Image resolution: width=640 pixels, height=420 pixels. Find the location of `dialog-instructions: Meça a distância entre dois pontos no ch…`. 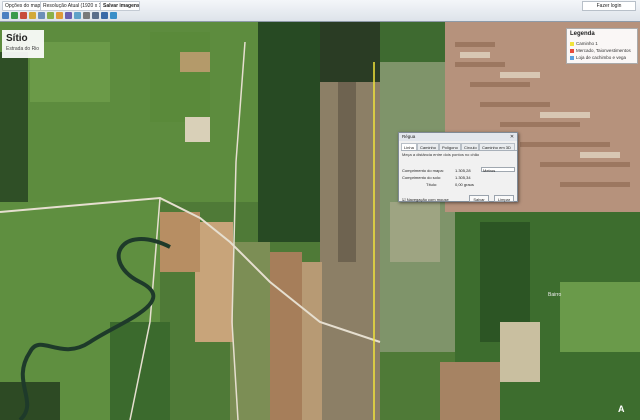

dialog-instructions: Meça a distância entre dois pontos no ch… is located at coordinates (441, 154).